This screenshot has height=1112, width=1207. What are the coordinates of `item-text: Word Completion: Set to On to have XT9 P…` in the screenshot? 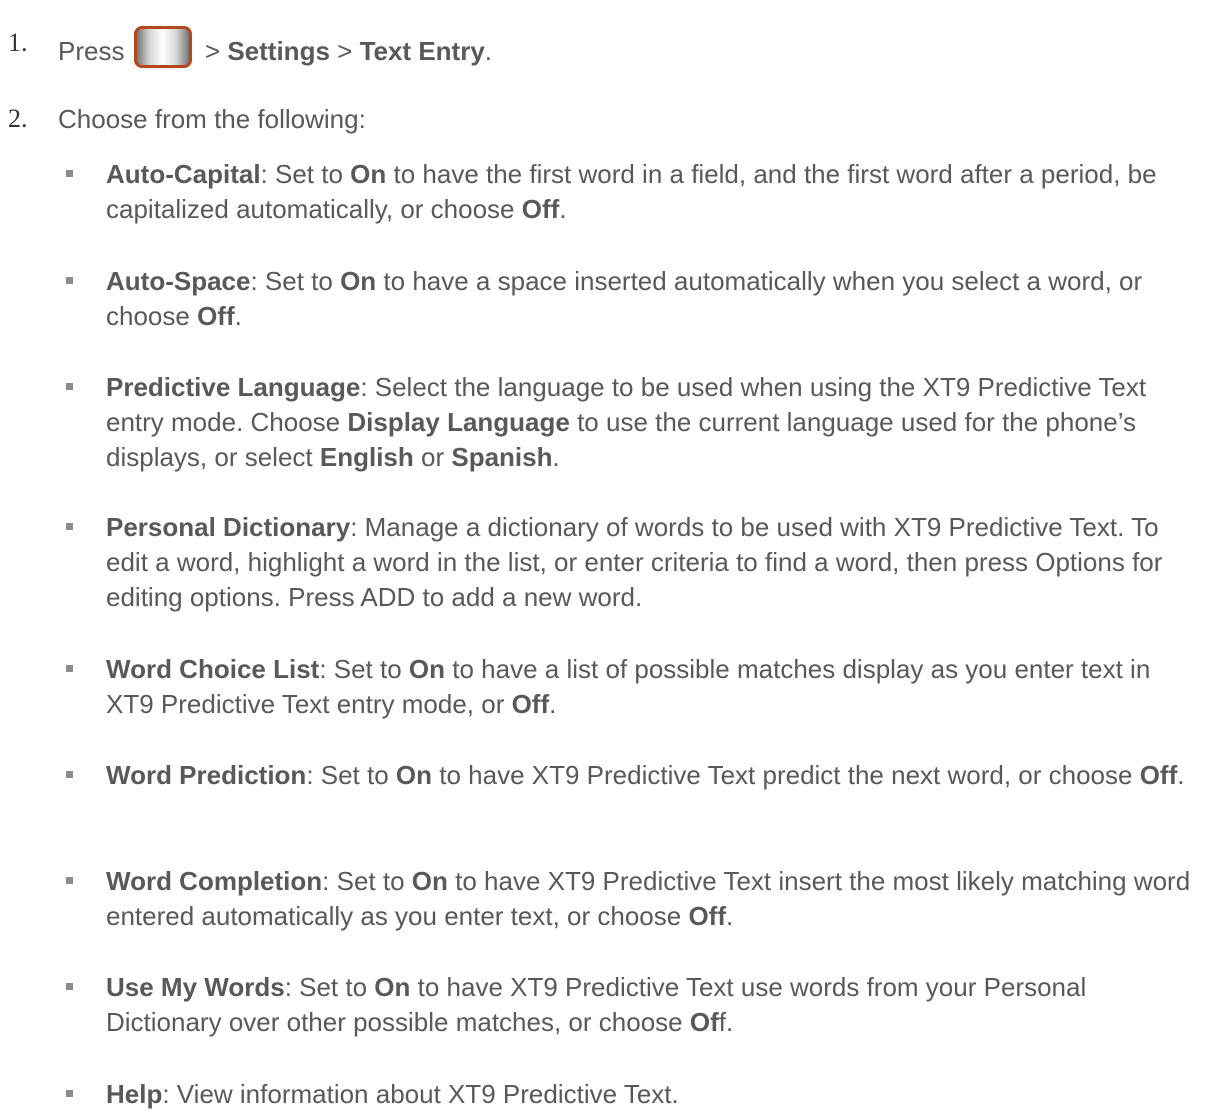 It's located at (653, 899).